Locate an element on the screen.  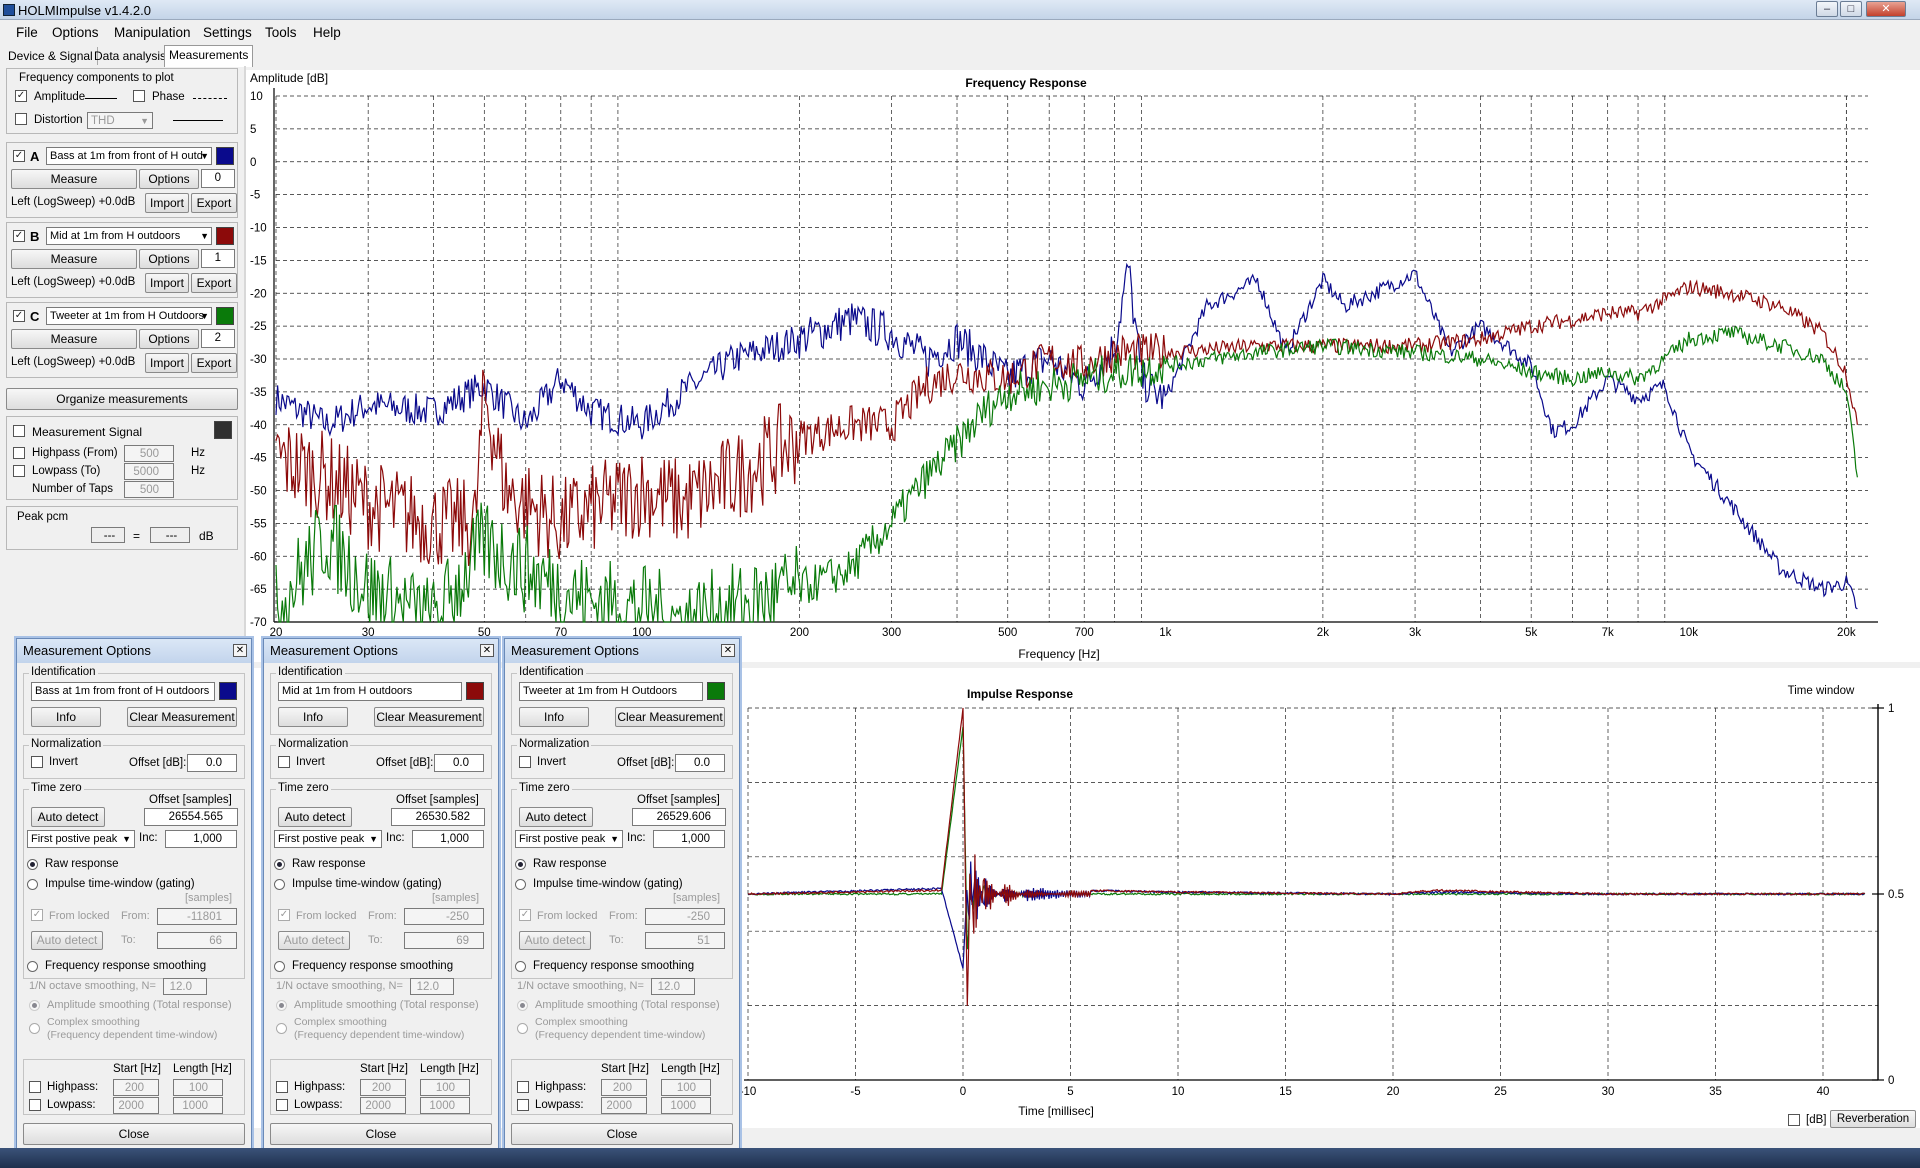
offset-samples-field: 26530.582 is located at coordinates (438, 817).